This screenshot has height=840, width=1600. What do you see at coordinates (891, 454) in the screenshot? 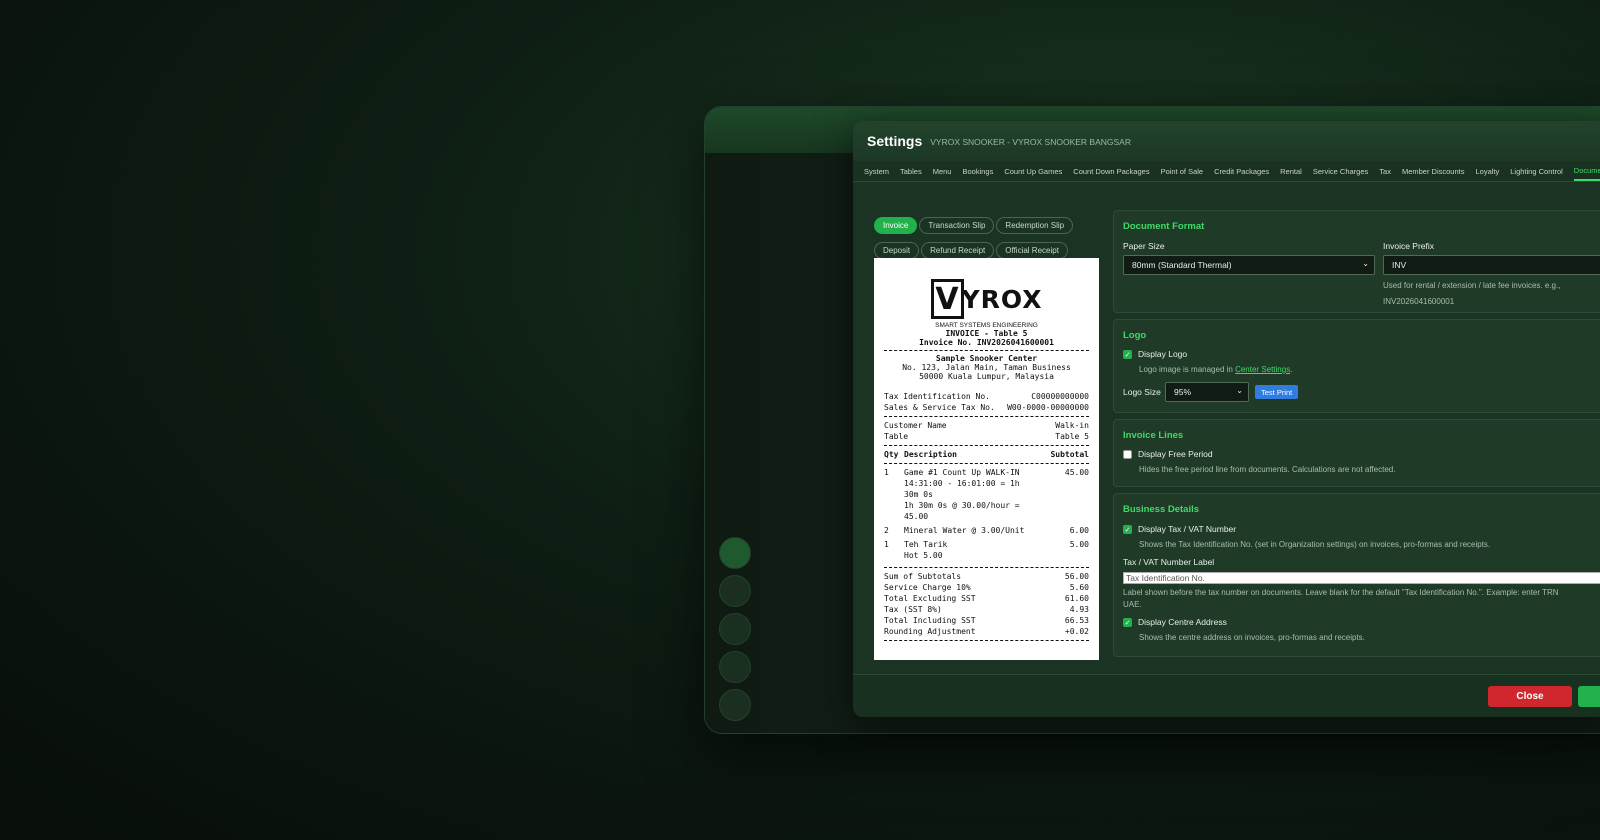
I see `col-qty: Qty` at bounding box center [891, 454].